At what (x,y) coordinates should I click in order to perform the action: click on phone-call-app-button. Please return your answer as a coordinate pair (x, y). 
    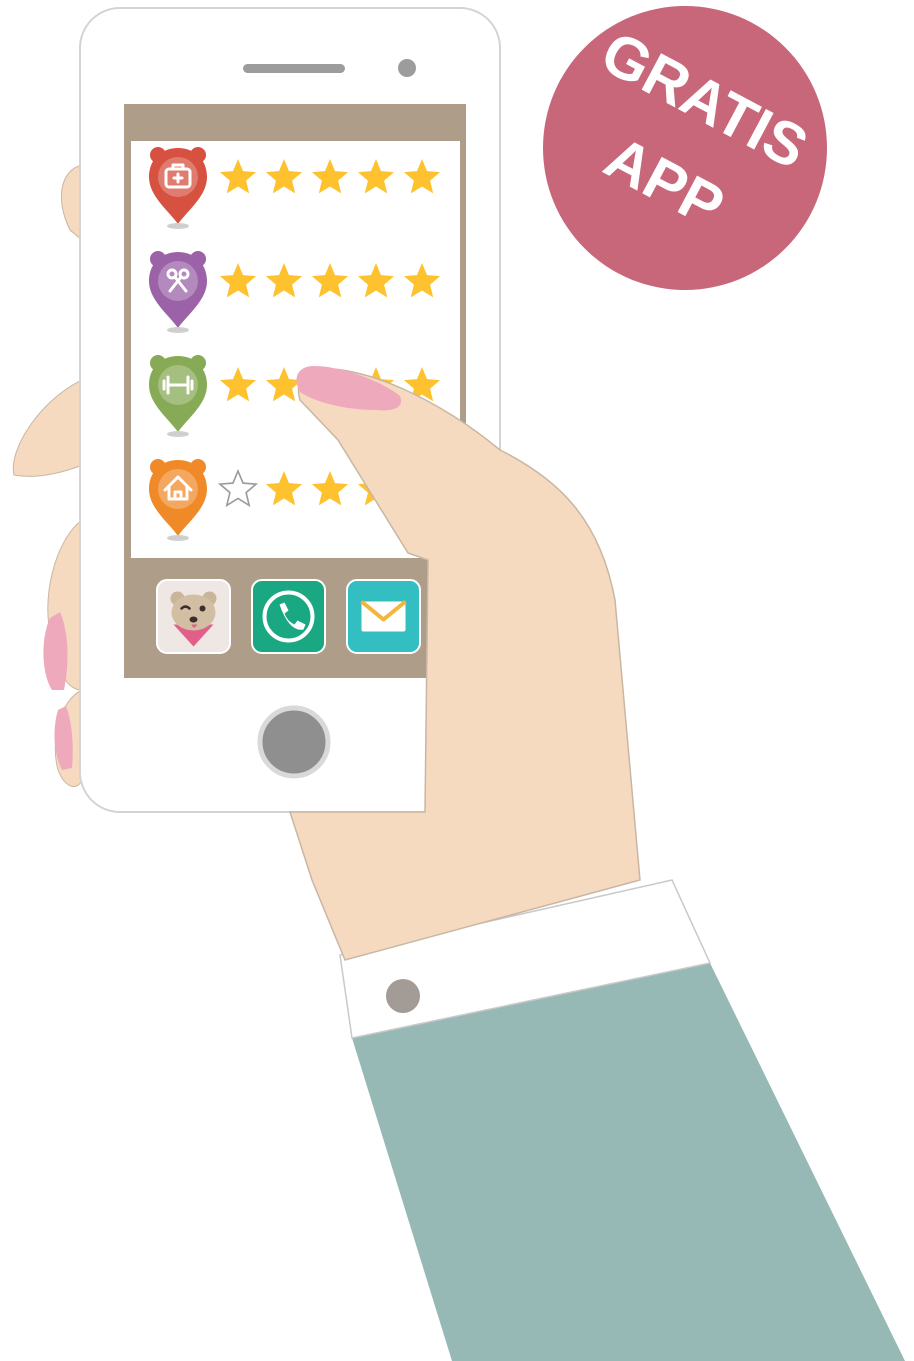
    Looking at the image, I should click on (288, 616).